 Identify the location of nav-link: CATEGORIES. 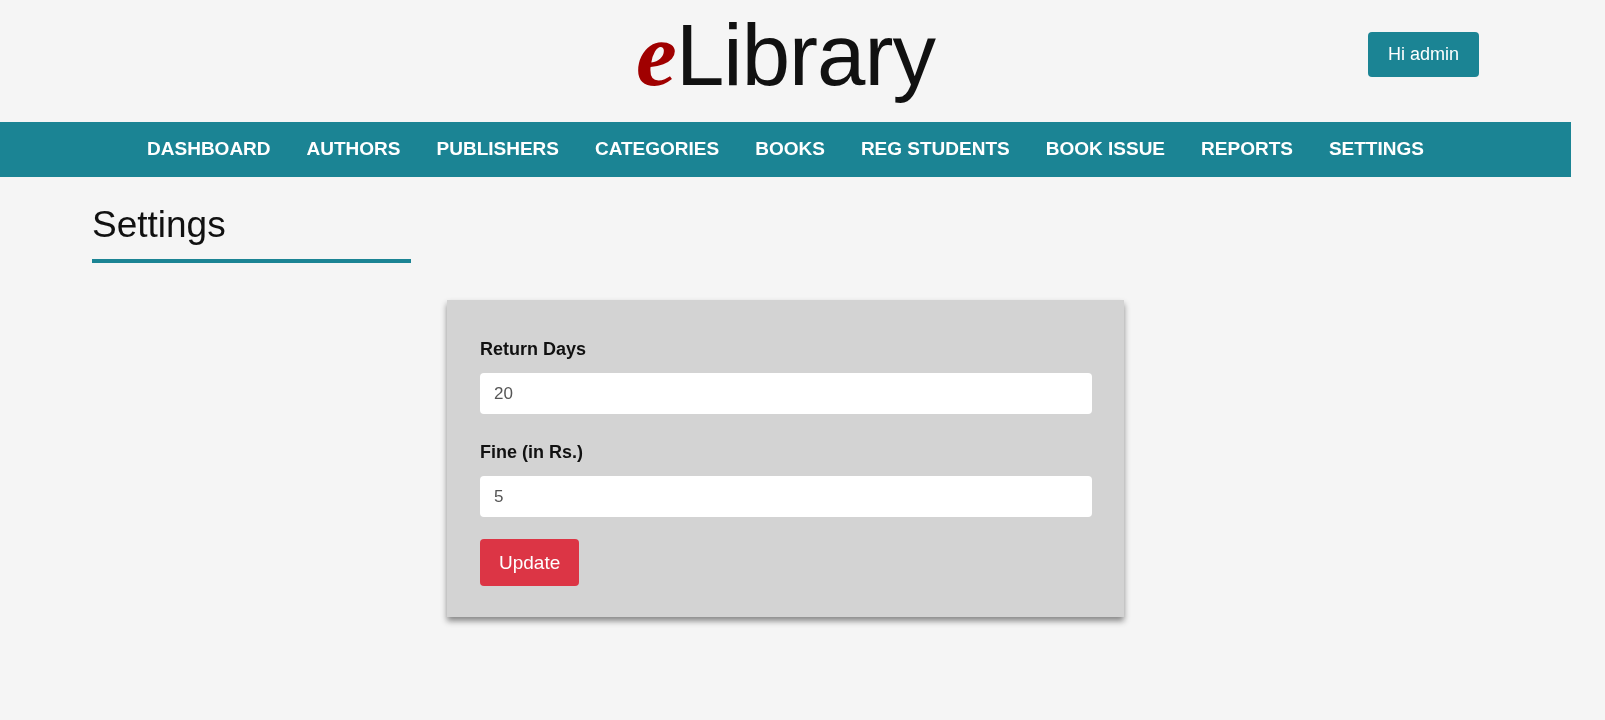
(657, 149).